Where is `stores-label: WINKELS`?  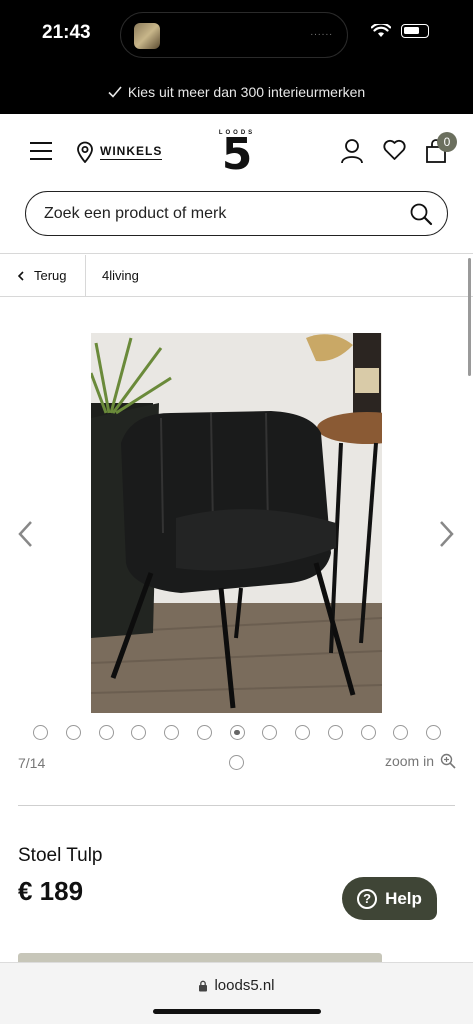
stores-label: WINKELS is located at coordinates (131, 152).